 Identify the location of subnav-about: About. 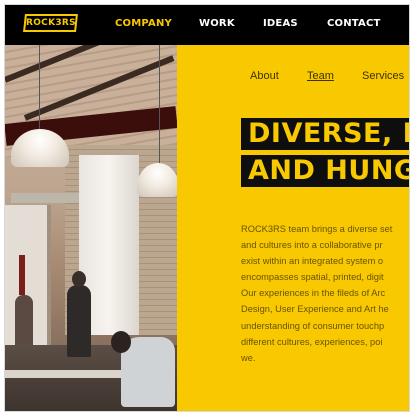
(264, 76).